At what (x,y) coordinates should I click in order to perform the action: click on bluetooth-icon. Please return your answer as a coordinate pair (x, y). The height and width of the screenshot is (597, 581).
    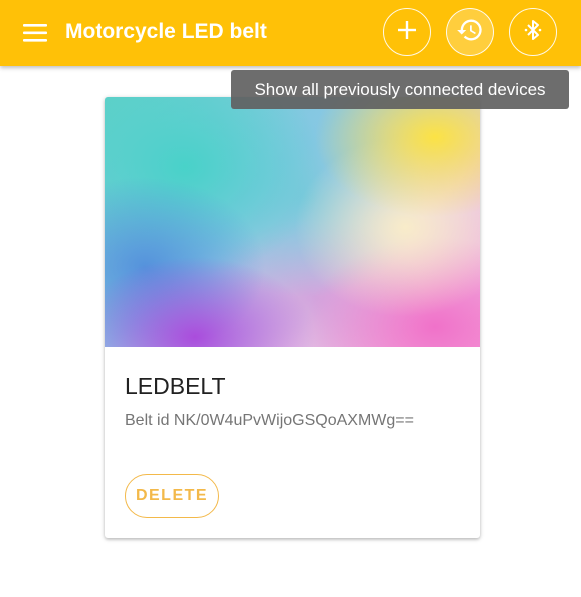
    Looking at the image, I should click on (533, 32).